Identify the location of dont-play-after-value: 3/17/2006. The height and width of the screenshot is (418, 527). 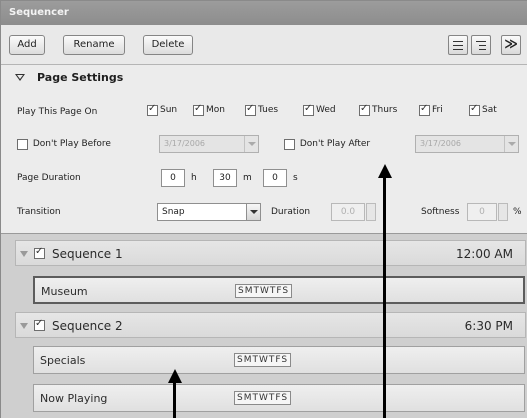
(441, 143).